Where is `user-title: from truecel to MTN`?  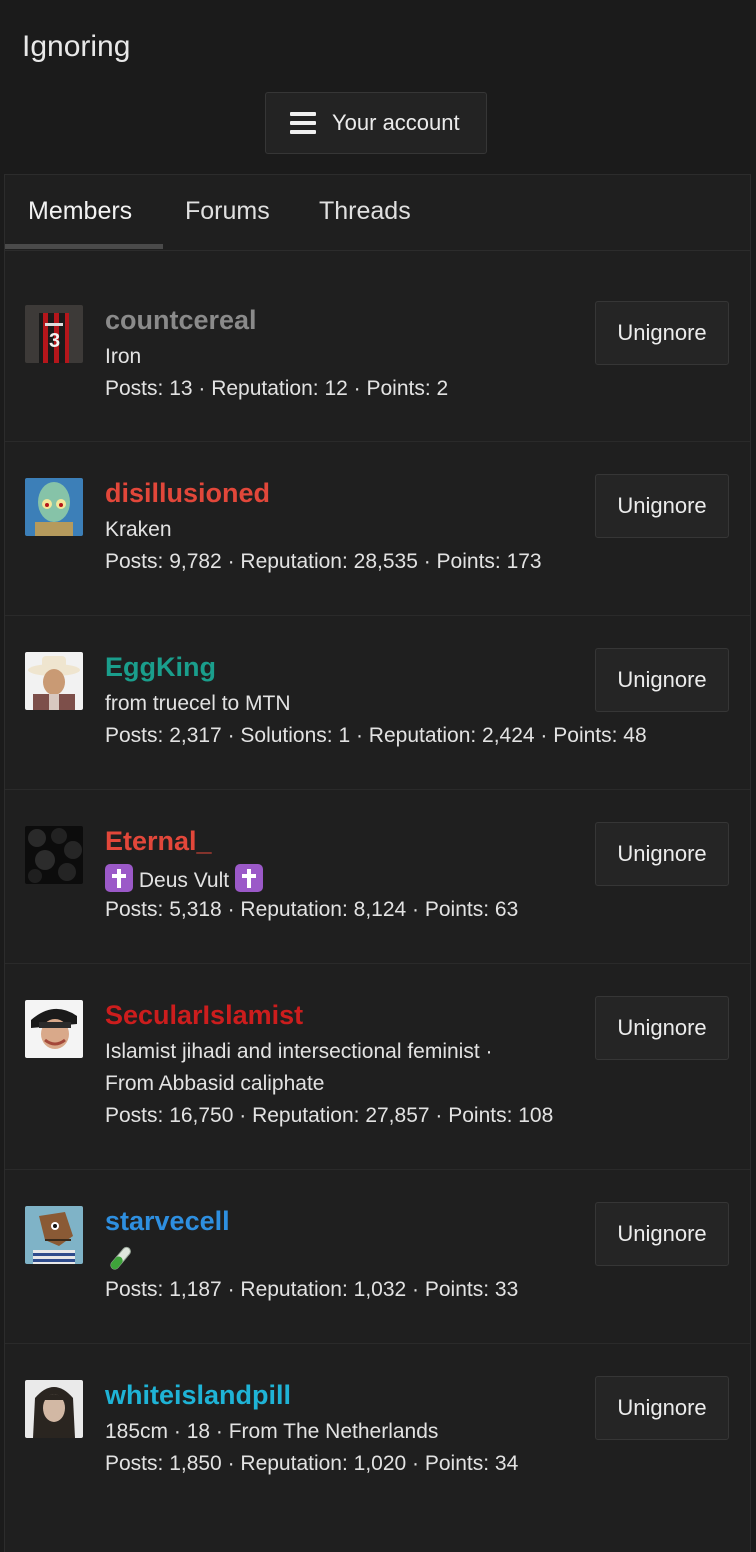 user-title: from truecel to MTN is located at coordinates (198, 703).